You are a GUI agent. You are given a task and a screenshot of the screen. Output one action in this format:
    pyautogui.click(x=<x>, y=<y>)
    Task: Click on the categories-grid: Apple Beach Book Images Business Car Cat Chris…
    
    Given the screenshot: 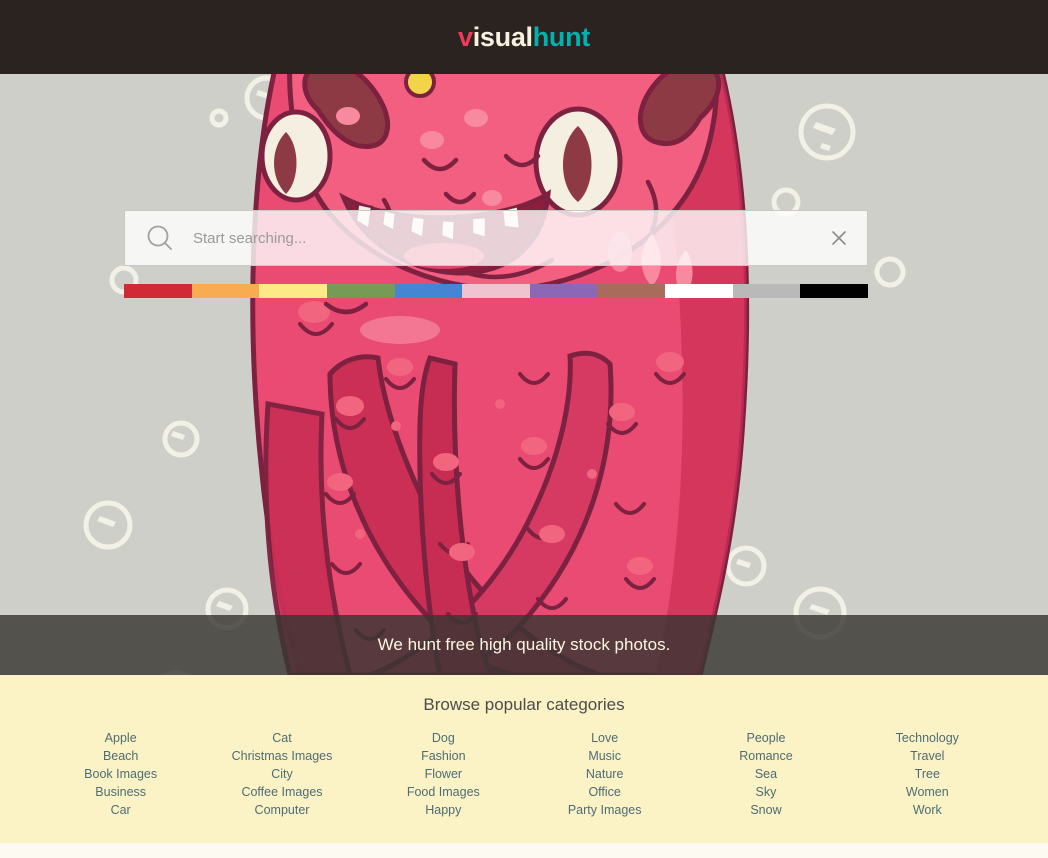 What is the action you would take?
    pyautogui.click(x=524, y=774)
    